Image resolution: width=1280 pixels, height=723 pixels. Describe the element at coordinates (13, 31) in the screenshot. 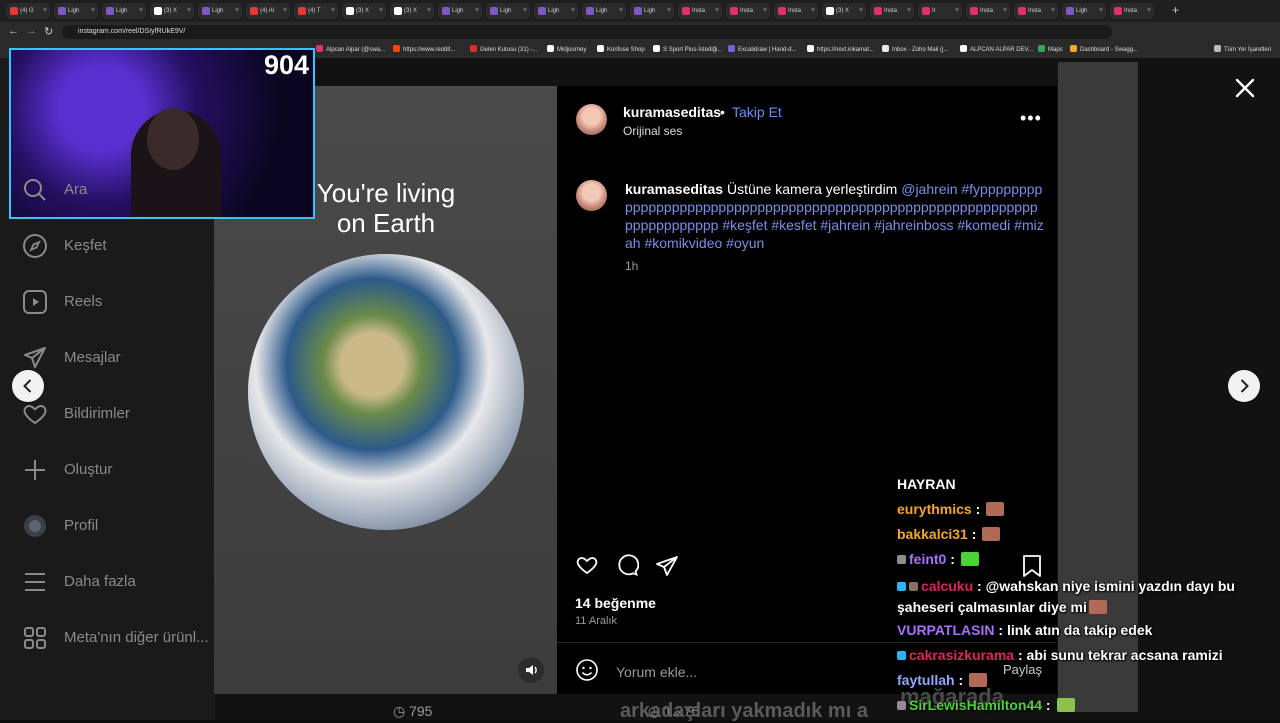

I see `back-icon: ←` at that location.